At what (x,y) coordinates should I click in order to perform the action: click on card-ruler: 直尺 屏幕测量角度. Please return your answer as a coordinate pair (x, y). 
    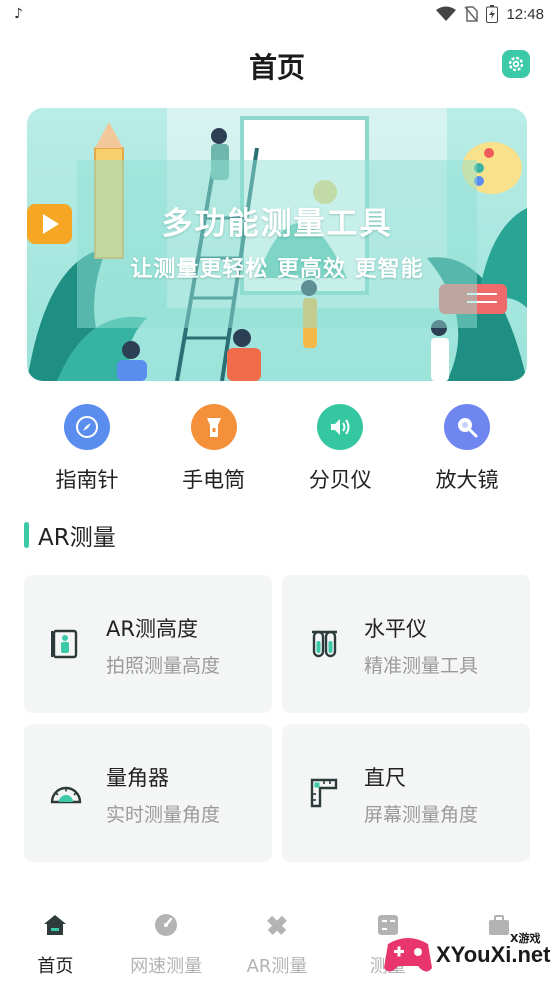
    Looking at the image, I should click on (406, 793).